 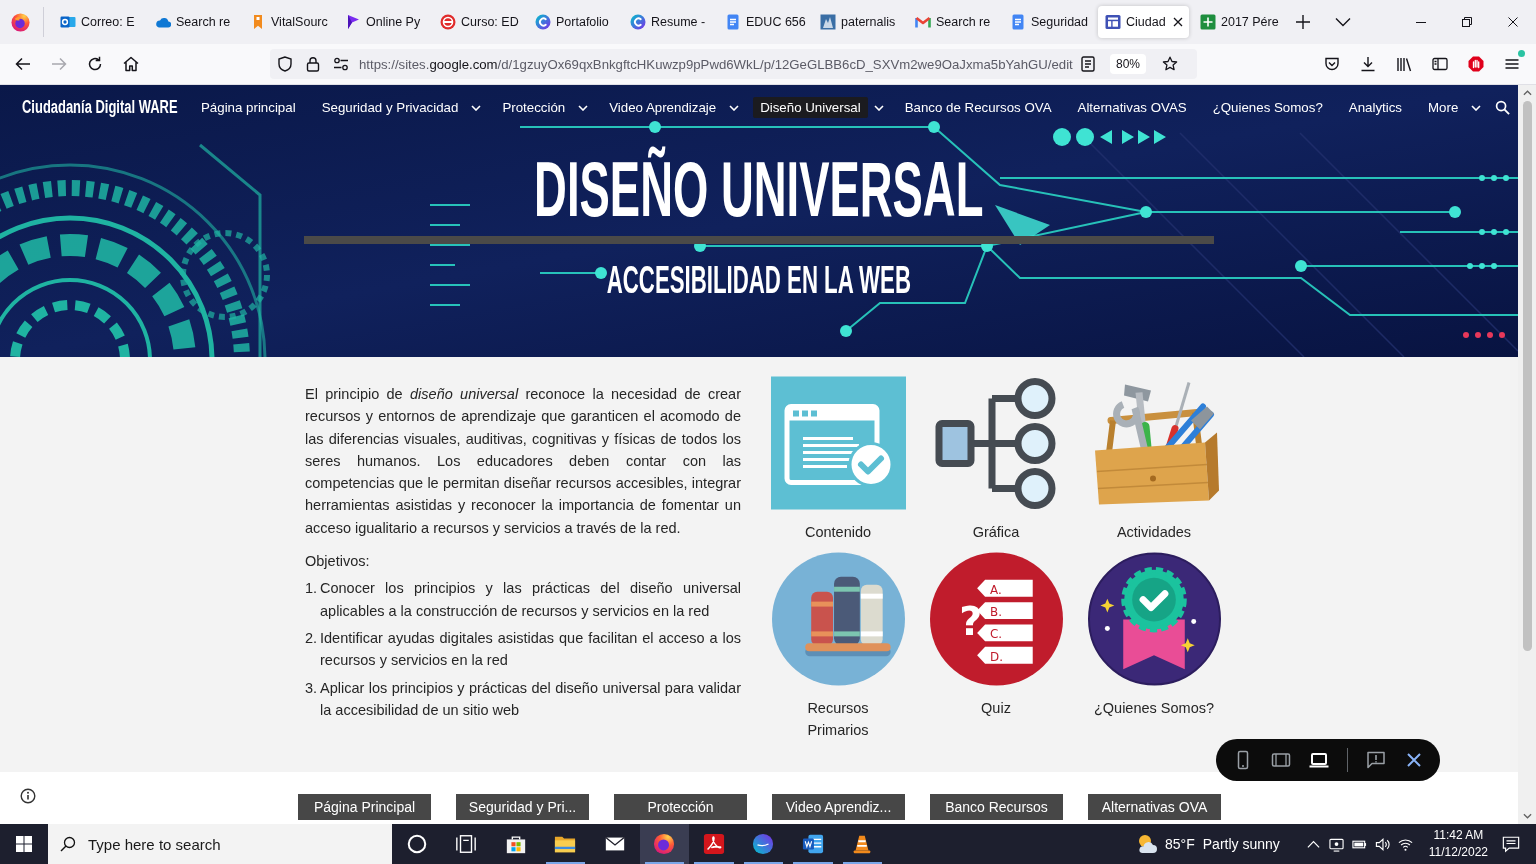 What do you see at coordinates (663, 107) in the screenshot?
I see `nav-link: Video Aprendizaje` at bounding box center [663, 107].